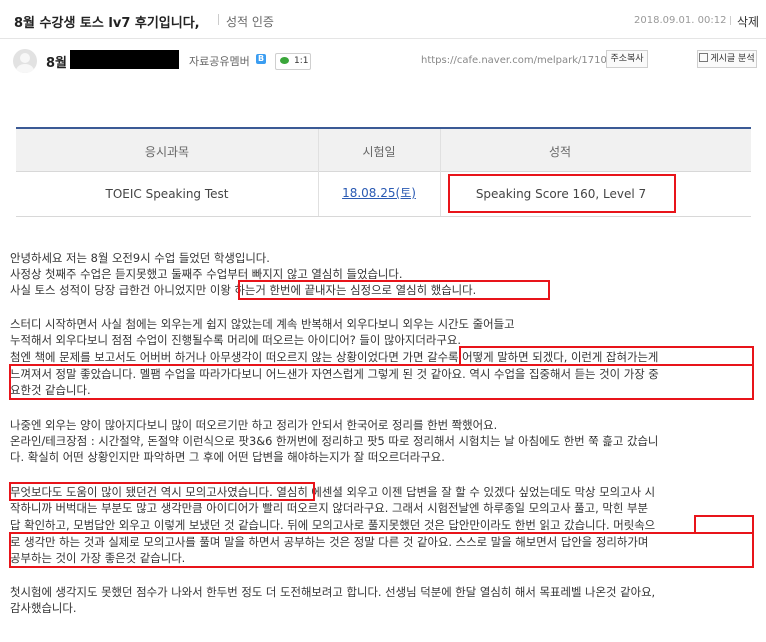 The width and height of the screenshot is (766, 642). I want to click on copy-url-button: 주소복사, so click(627, 59).